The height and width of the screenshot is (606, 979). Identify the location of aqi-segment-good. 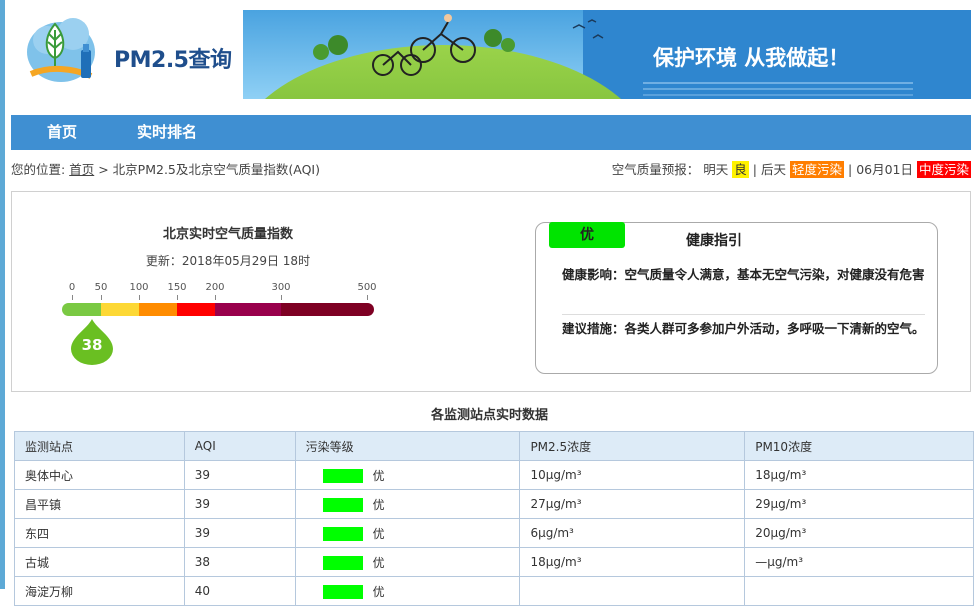
(81, 309).